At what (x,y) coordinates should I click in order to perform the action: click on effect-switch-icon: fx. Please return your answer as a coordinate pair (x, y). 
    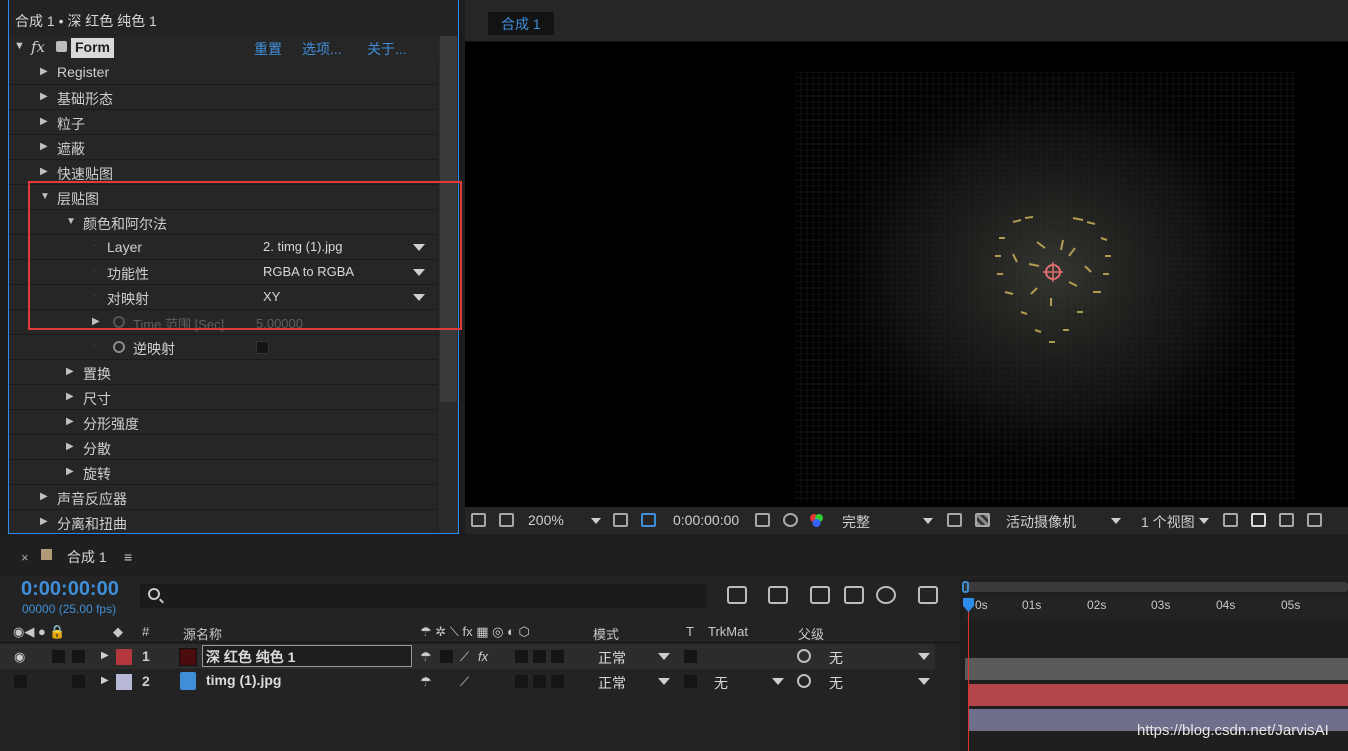
    Looking at the image, I should click on (483, 656).